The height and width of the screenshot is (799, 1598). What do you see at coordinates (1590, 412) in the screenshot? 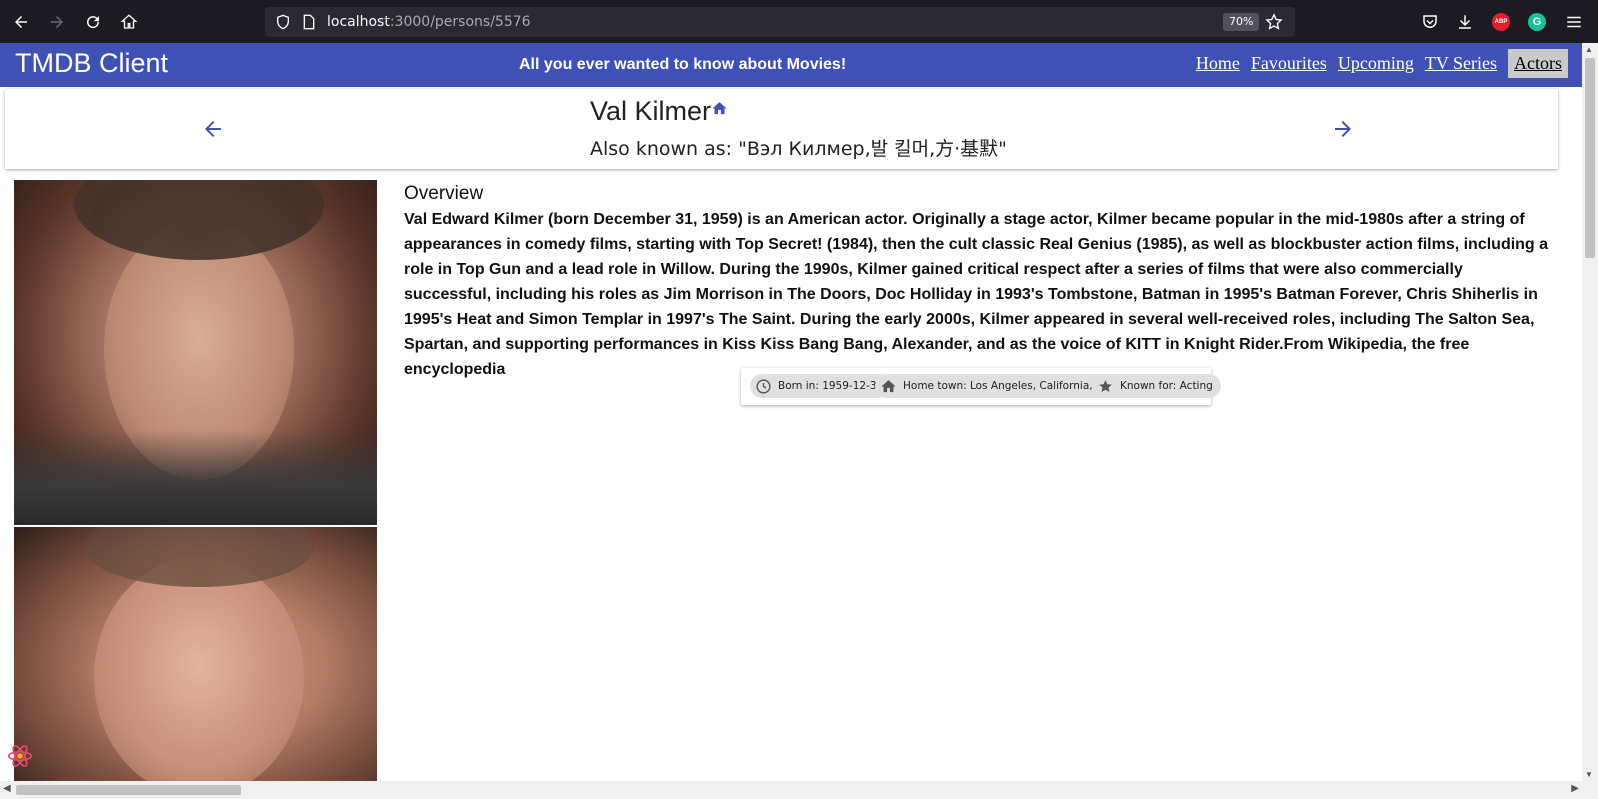
I see `vertical-scrollbar: ▲ ▼` at bounding box center [1590, 412].